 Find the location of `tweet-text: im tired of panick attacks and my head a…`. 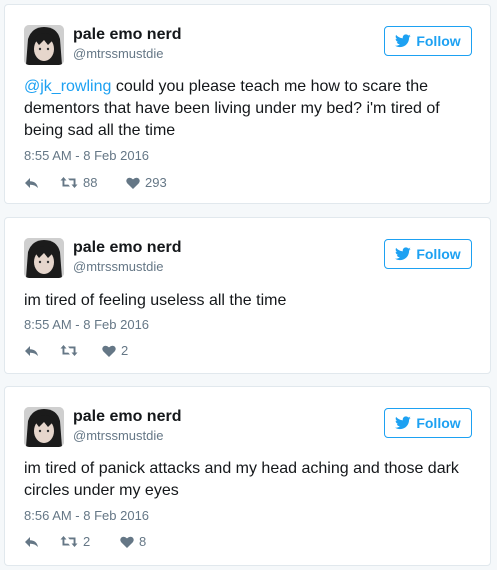

tweet-text: im tired of panick attacks and my head a… is located at coordinates (241, 479).